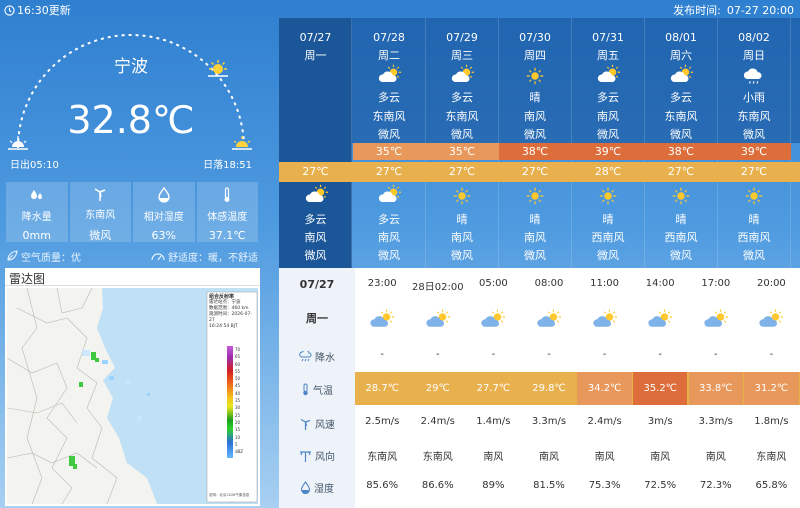 The height and width of the screenshot is (508, 800). I want to click on sunrise-time: 日出05:10, so click(34, 165).